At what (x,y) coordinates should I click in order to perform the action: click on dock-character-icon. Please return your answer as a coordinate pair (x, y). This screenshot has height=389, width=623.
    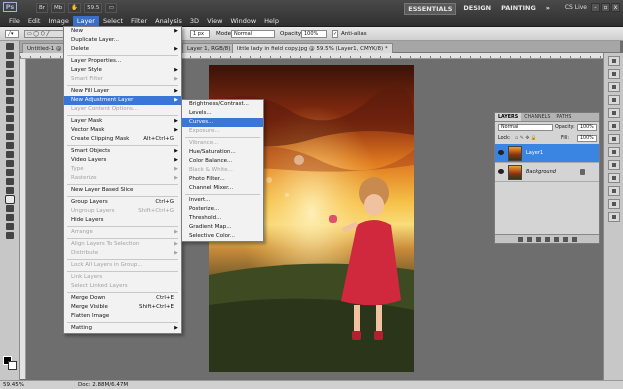
    Looking at the image, I should click on (613, 178).